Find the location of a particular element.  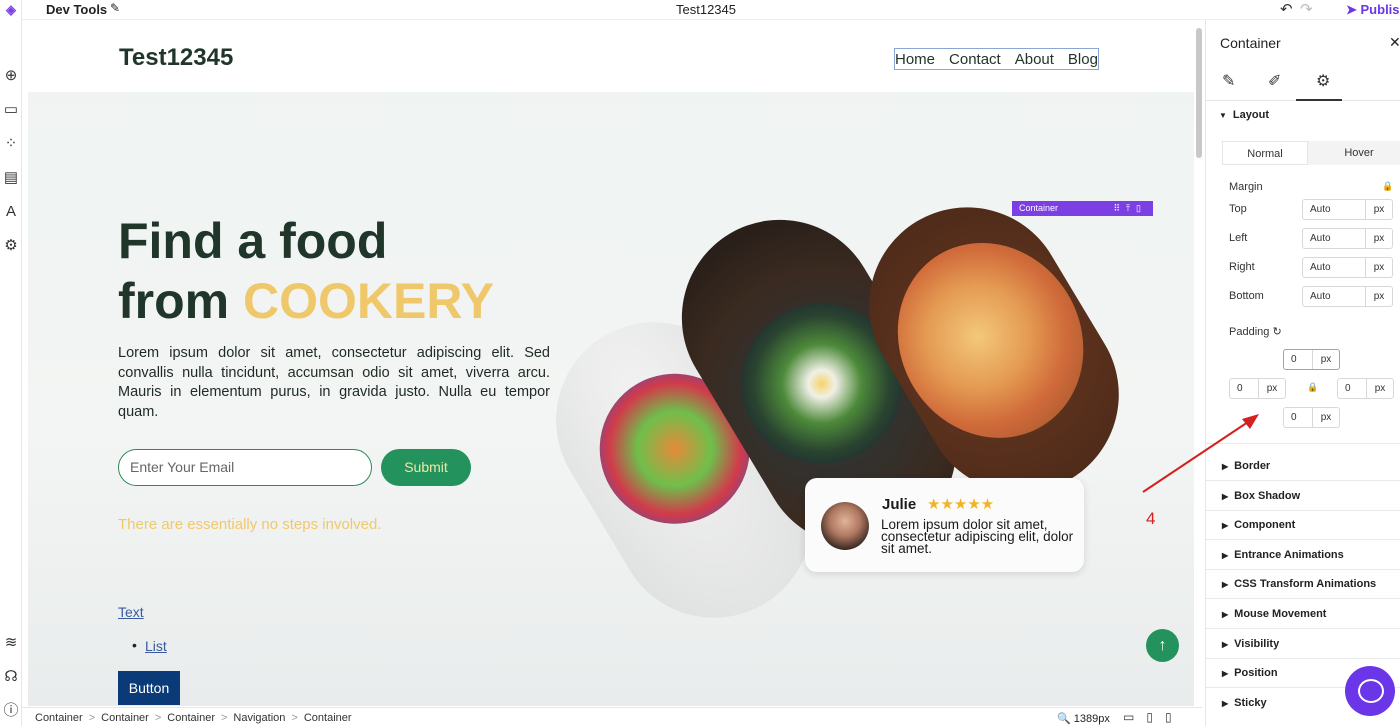

hero-note: There are essentially no steps involved. is located at coordinates (249, 524).